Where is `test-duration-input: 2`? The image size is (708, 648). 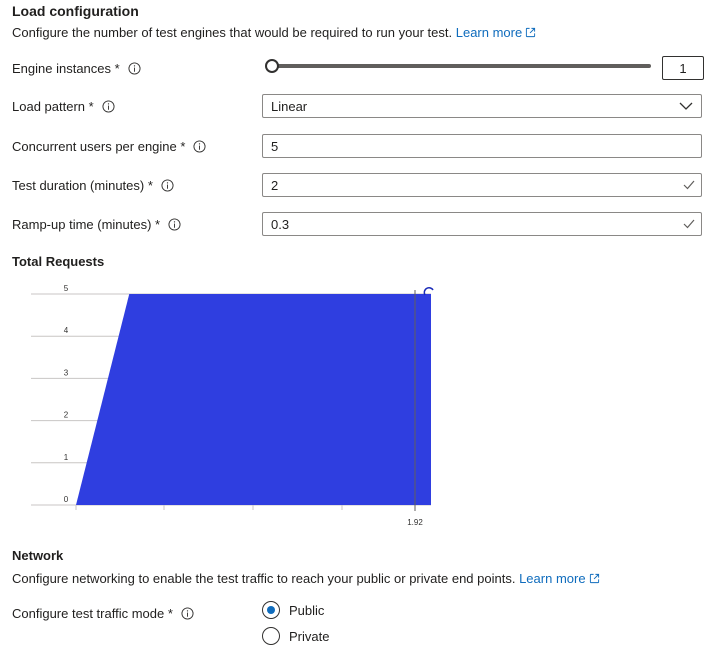 test-duration-input: 2 is located at coordinates (482, 185).